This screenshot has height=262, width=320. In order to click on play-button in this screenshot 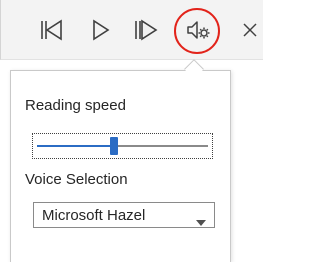, I will do `click(100, 30)`.